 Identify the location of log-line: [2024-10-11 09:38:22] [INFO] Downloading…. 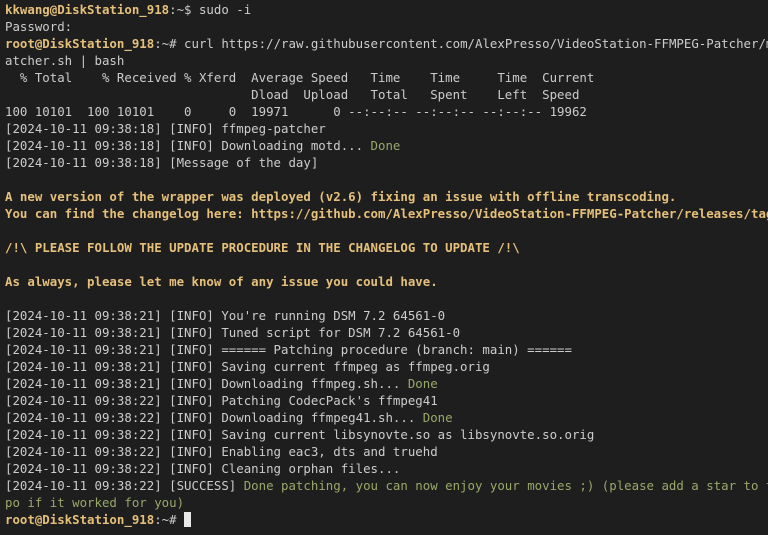
(386, 417).